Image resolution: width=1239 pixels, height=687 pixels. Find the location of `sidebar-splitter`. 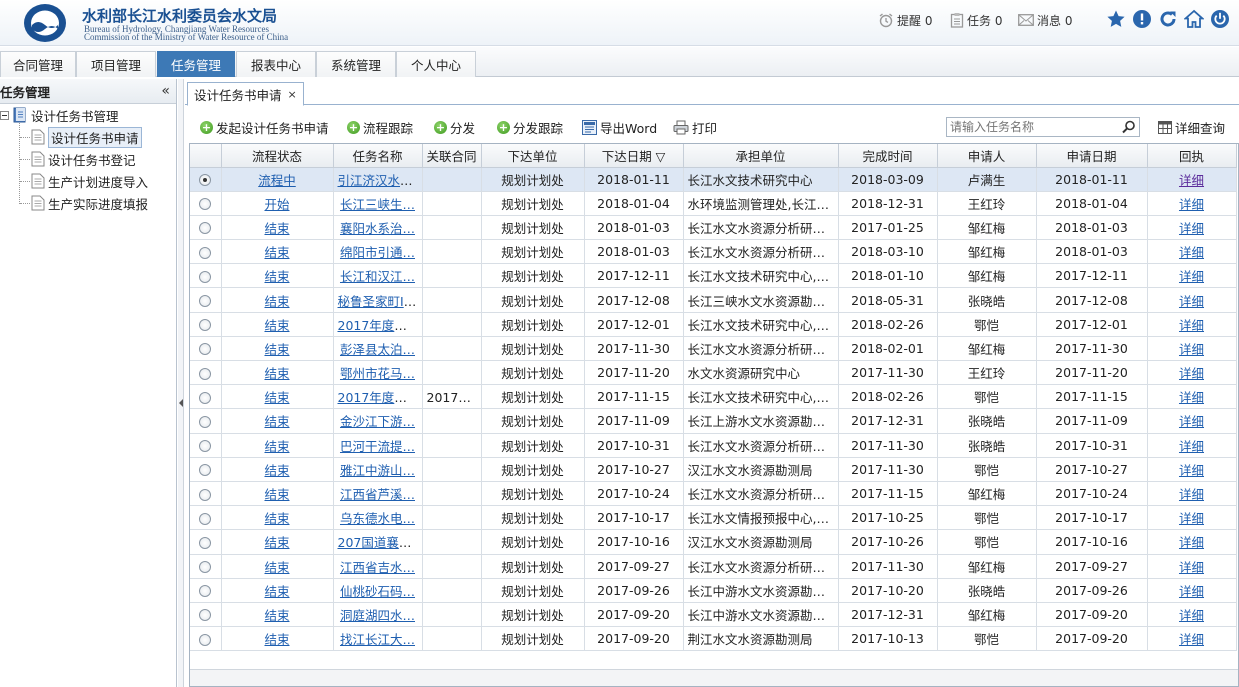

sidebar-splitter is located at coordinates (181, 383).